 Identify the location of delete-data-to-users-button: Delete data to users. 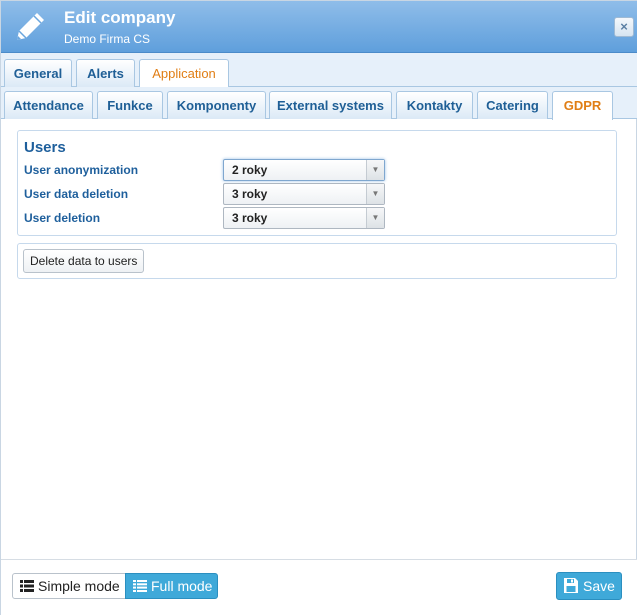
(84, 261).